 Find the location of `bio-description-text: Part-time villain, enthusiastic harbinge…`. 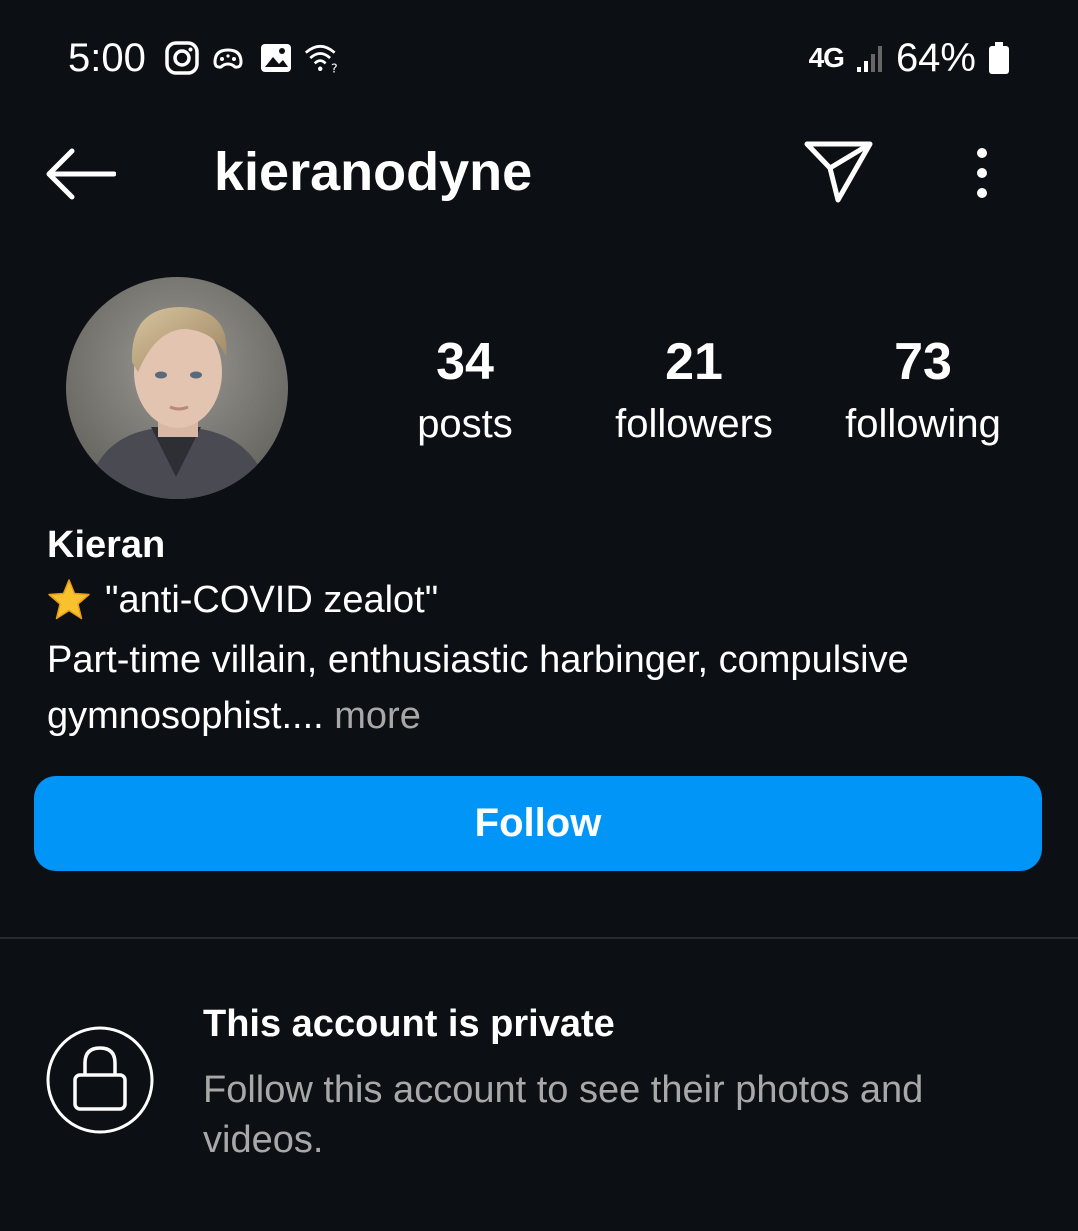

bio-description-text: Part-time villain, enthusiastic harbinge… is located at coordinates (478, 688).